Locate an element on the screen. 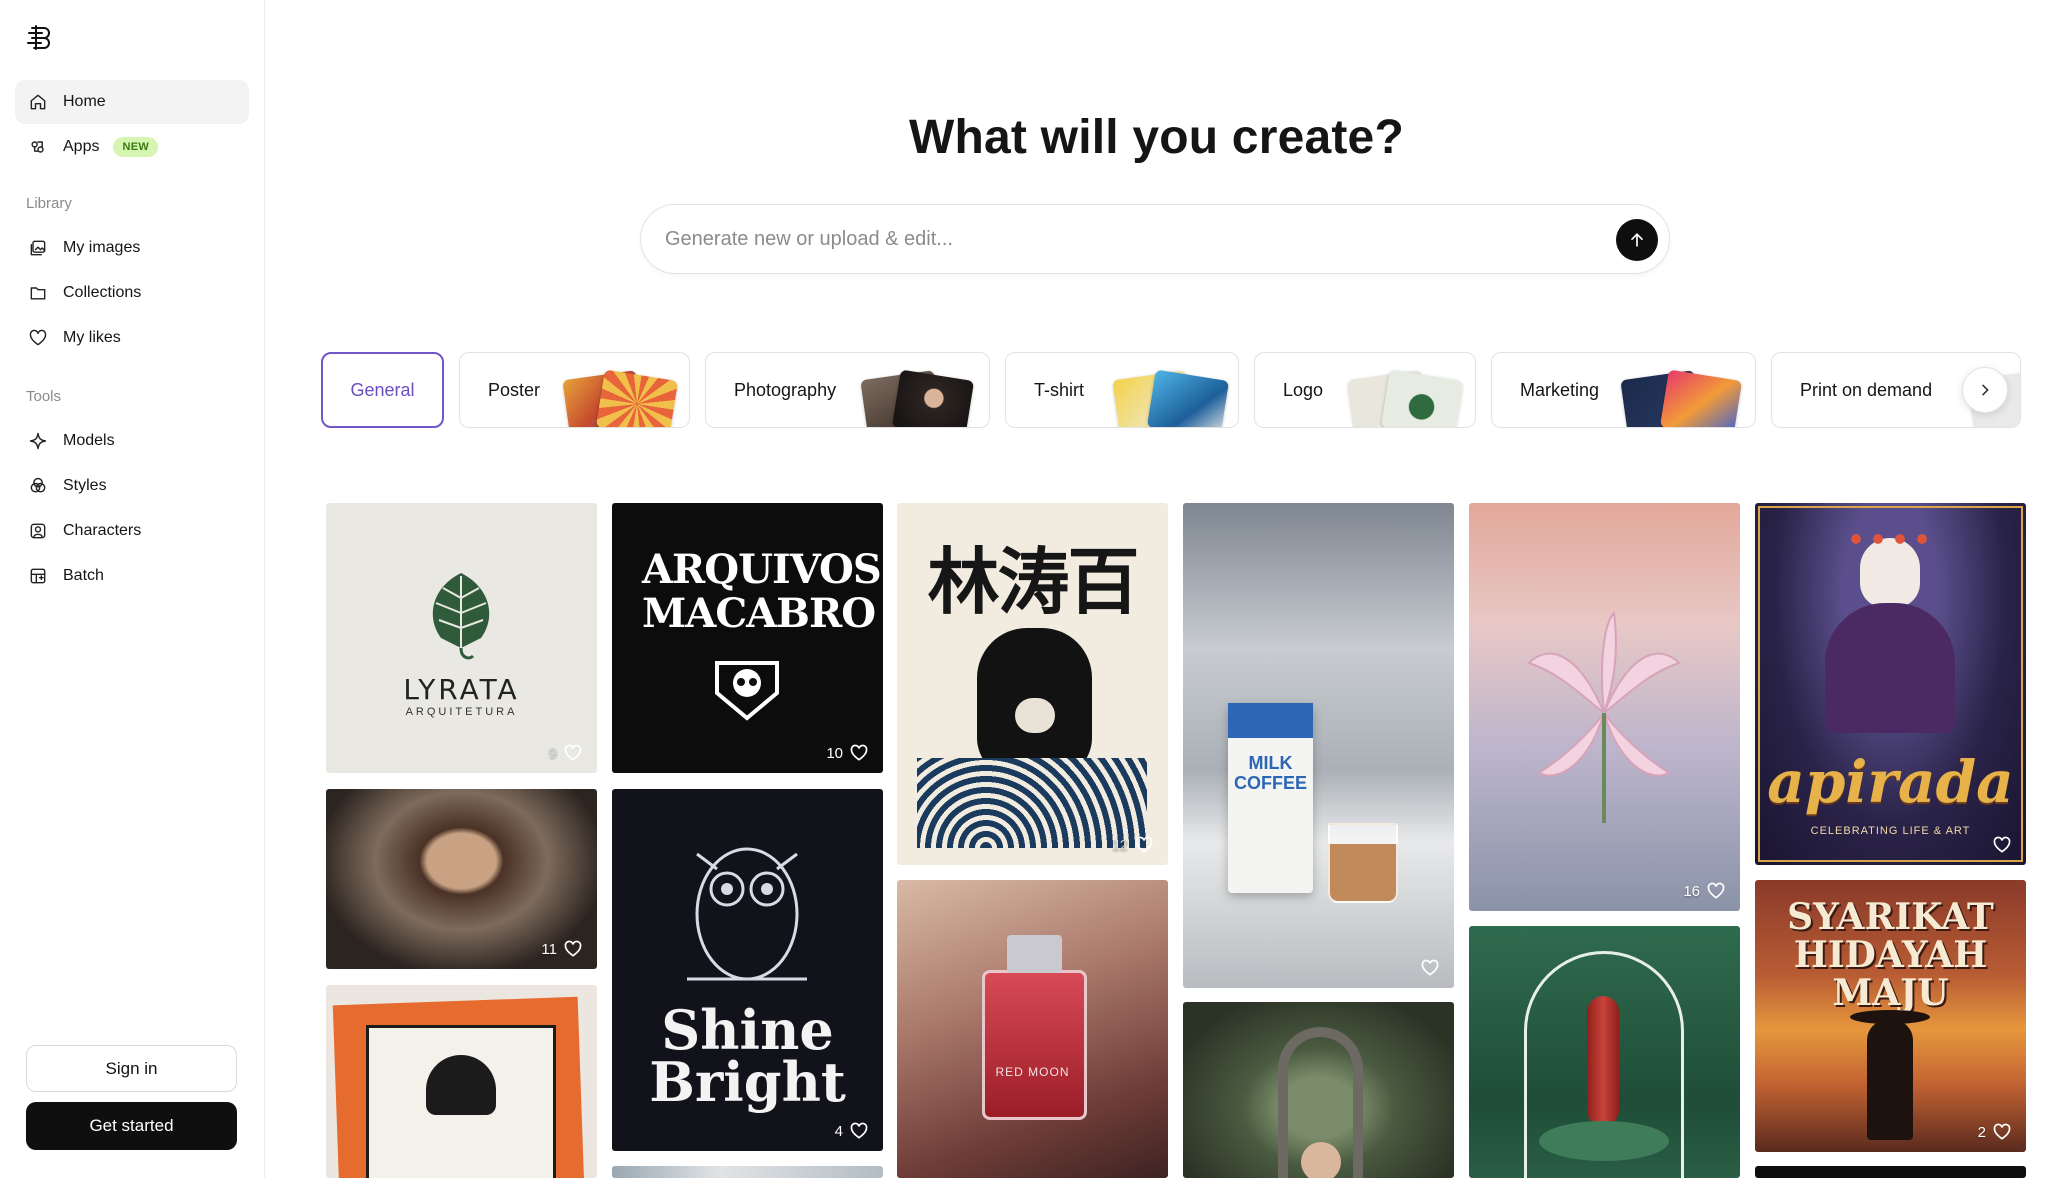 The width and height of the screenshot is (2048, 1178). category-tshirt: T-shirt is located at coordinates (1122, 390).